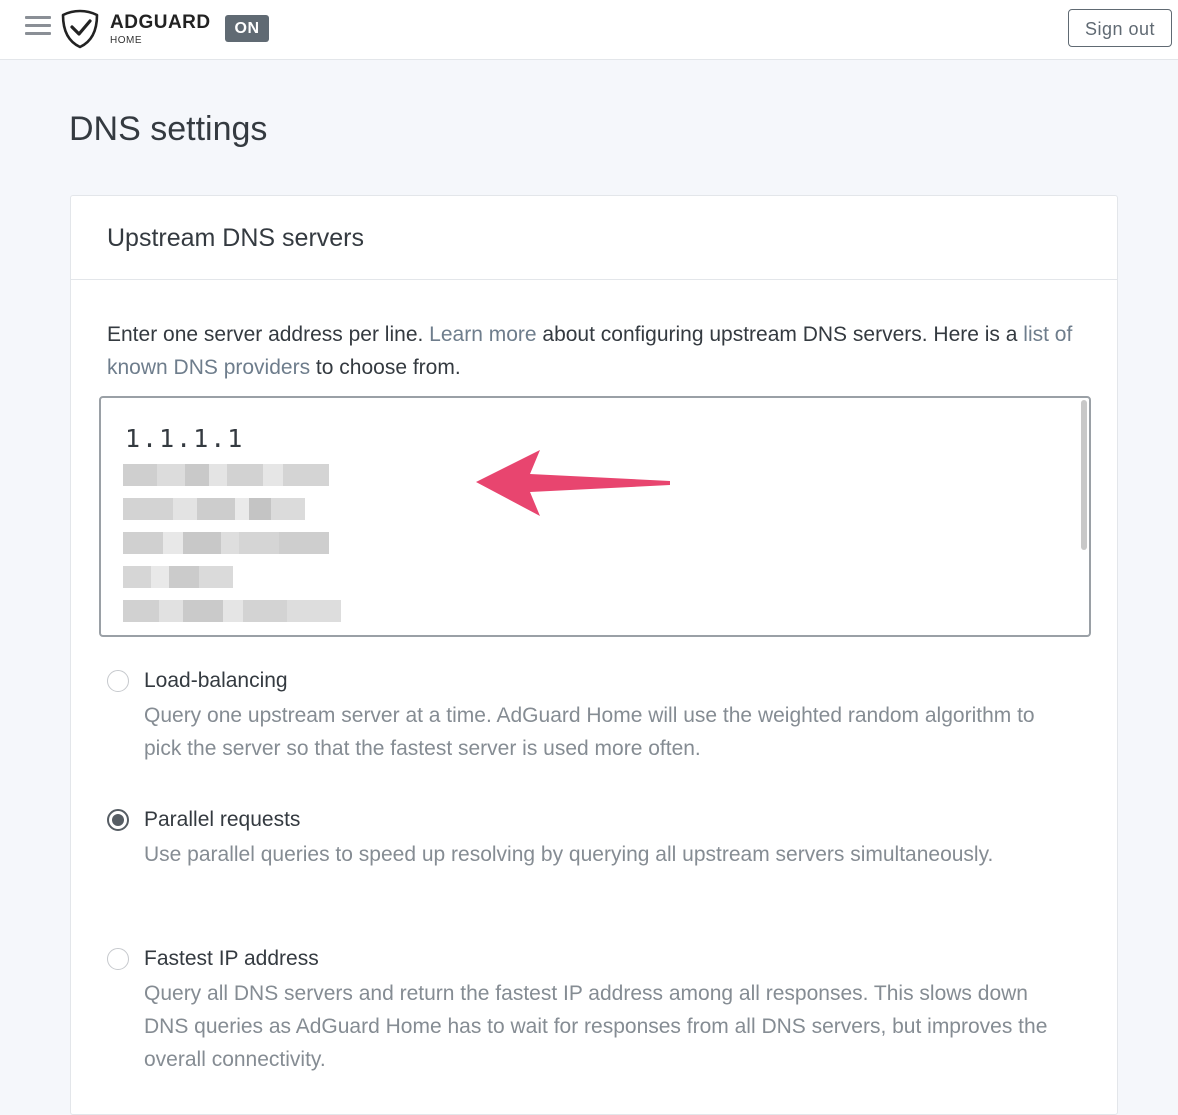 Image resolution: width=1178 pixels, height=1115 pixels. I want to click on first-server-line: 1.1.1.1, so click(185, 438).